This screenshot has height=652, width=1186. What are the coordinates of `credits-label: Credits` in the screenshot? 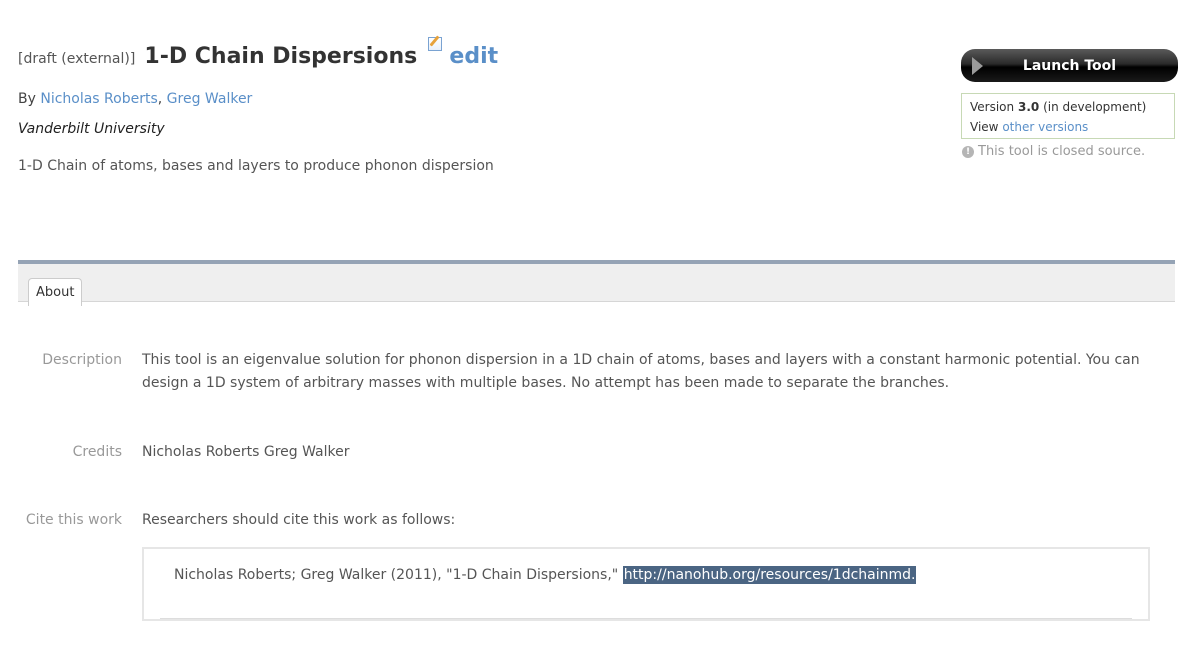 It's located at (97, 452).